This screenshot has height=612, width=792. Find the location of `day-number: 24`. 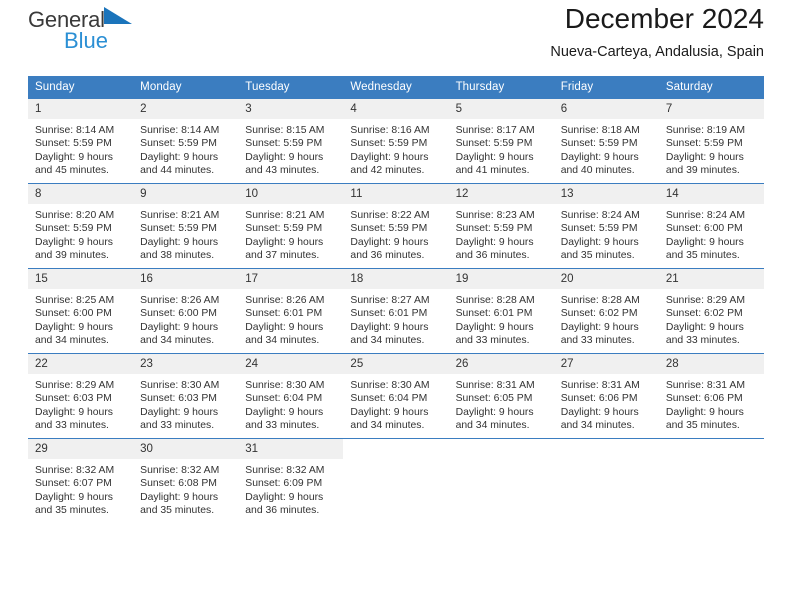

day-number: 24 is located at coordinates (291, 364).